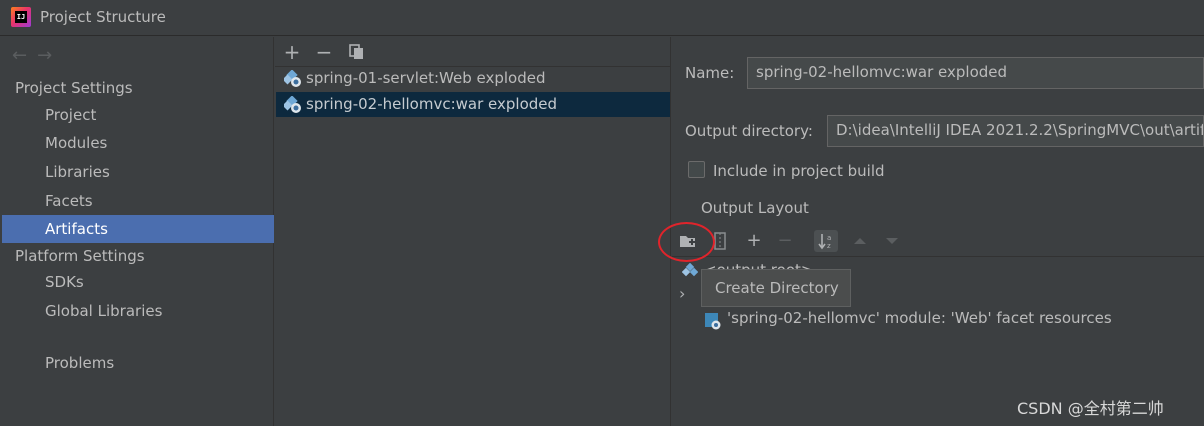 The width and height of the screenshot is (1204, 426). I want to click on sidebar-item-problems: Problems, so click(138, 363).